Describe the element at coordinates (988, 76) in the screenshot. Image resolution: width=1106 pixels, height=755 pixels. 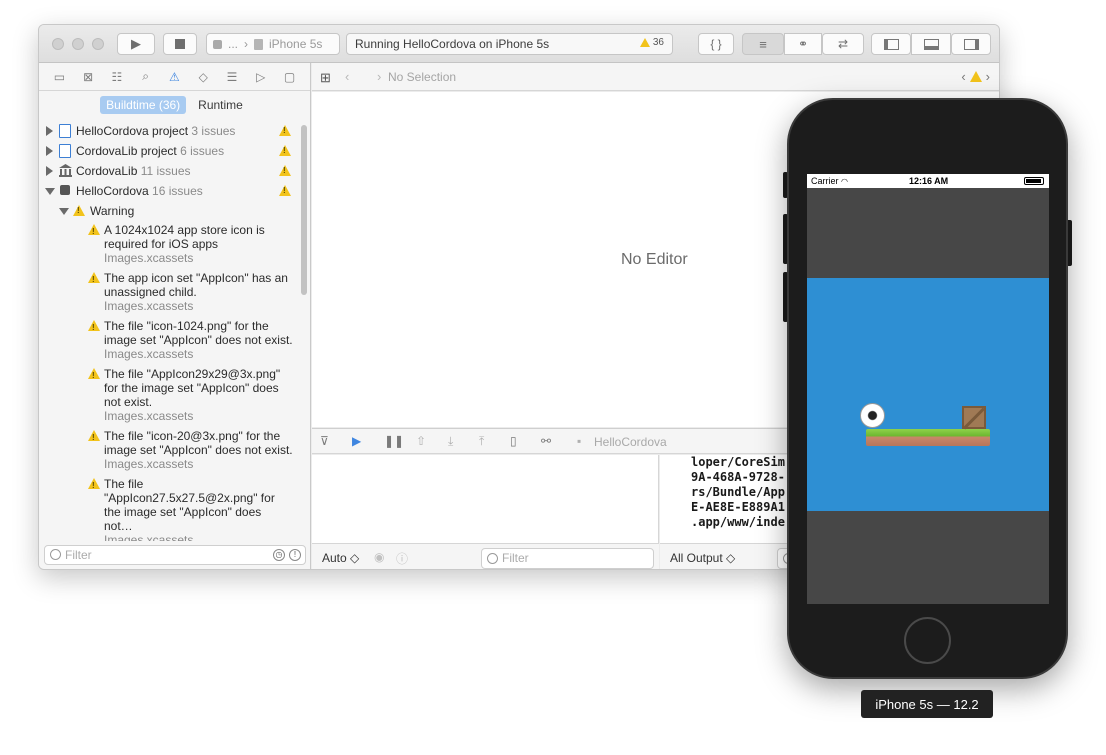
I see `chevron-right-icon: ›` at that location.